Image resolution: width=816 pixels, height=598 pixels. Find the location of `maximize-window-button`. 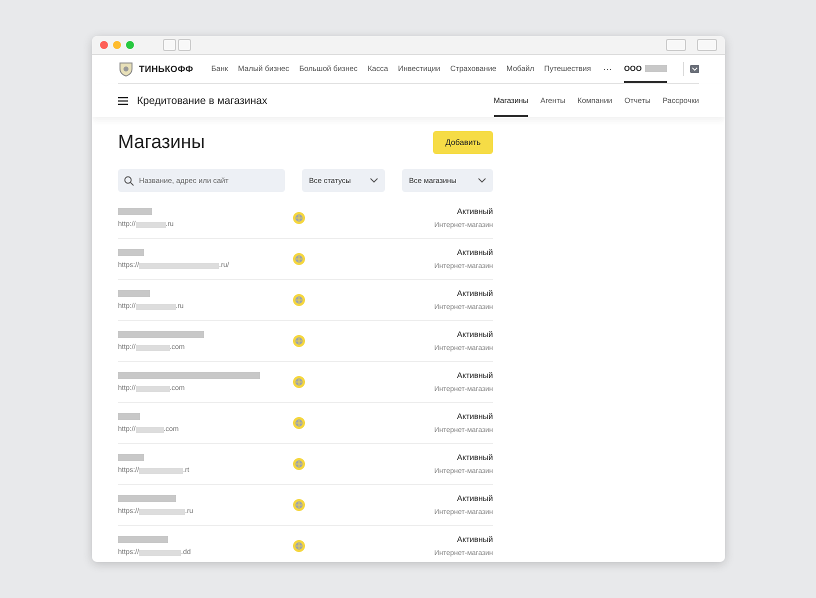

maximize-window-button is located at coordinates (130, 45).